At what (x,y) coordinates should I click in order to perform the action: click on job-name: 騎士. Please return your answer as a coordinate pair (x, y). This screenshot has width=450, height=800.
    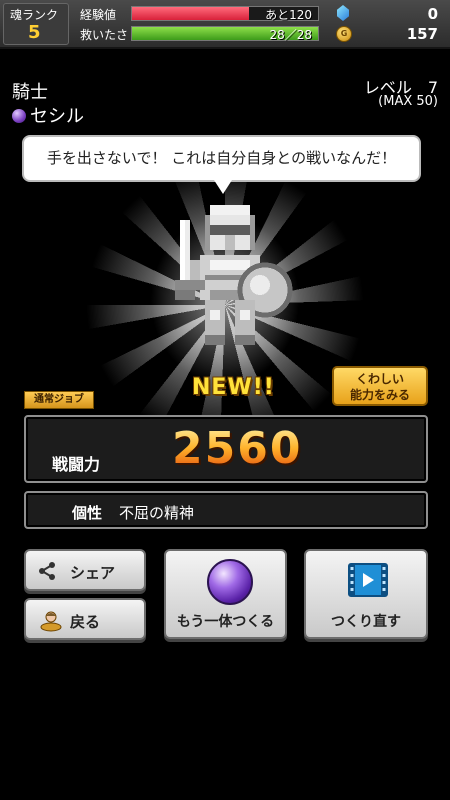
    Looking at the image, I should click on (30, 92).